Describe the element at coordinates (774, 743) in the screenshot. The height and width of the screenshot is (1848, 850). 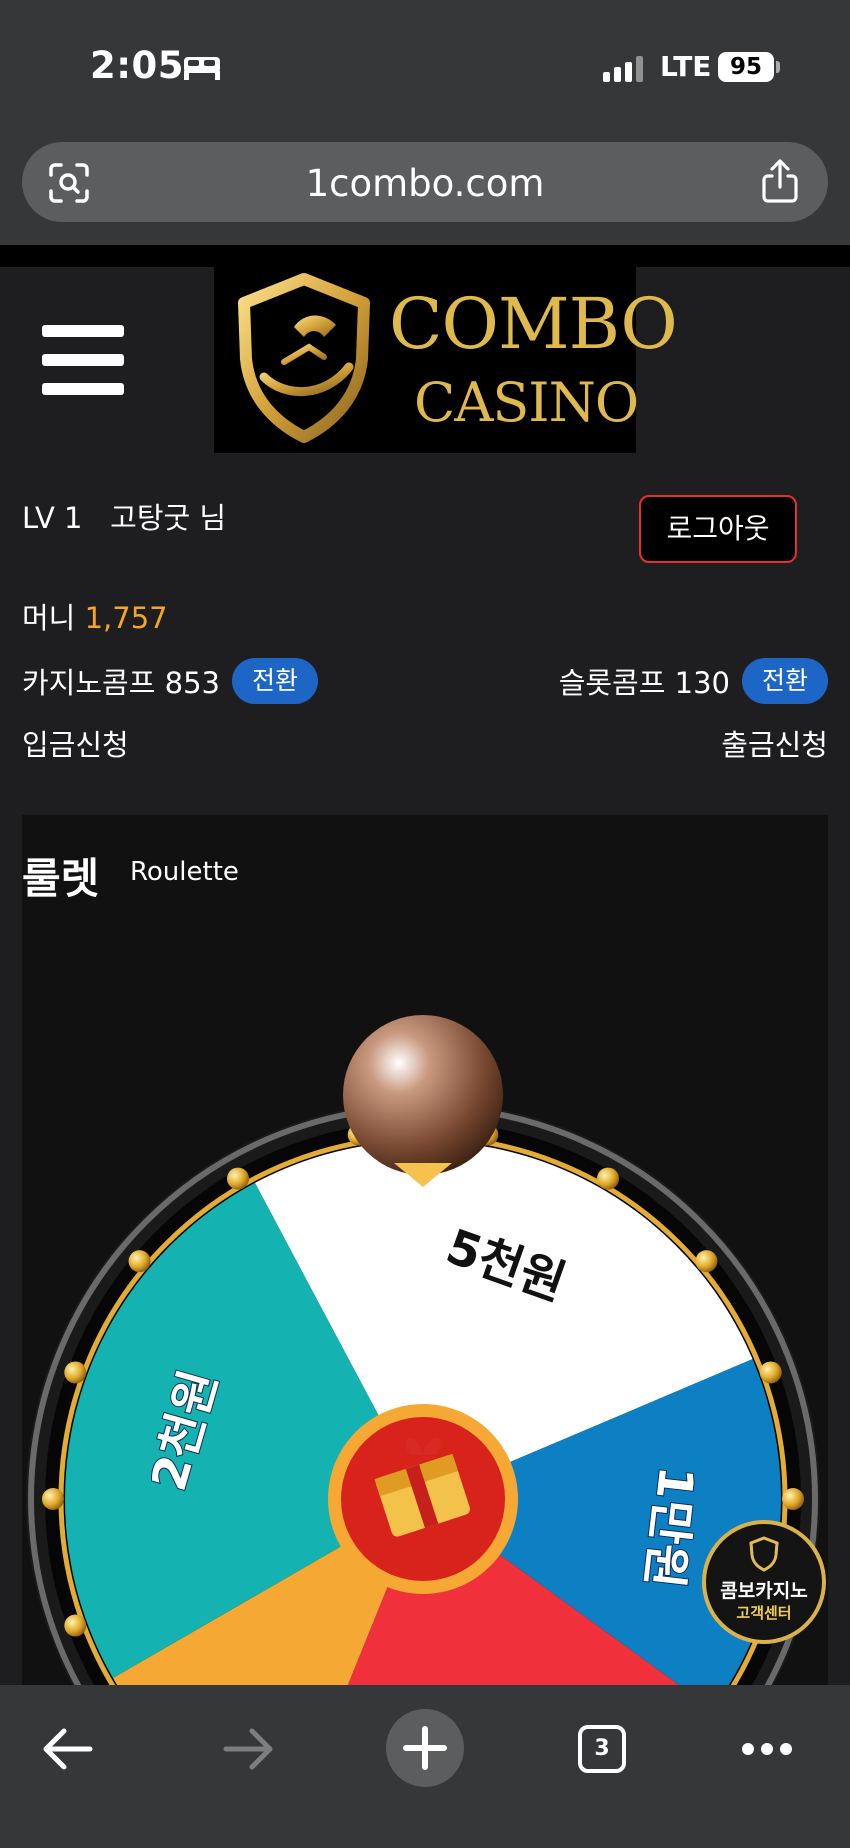
I see `withdraw-request-link: 출금신청` at that location.